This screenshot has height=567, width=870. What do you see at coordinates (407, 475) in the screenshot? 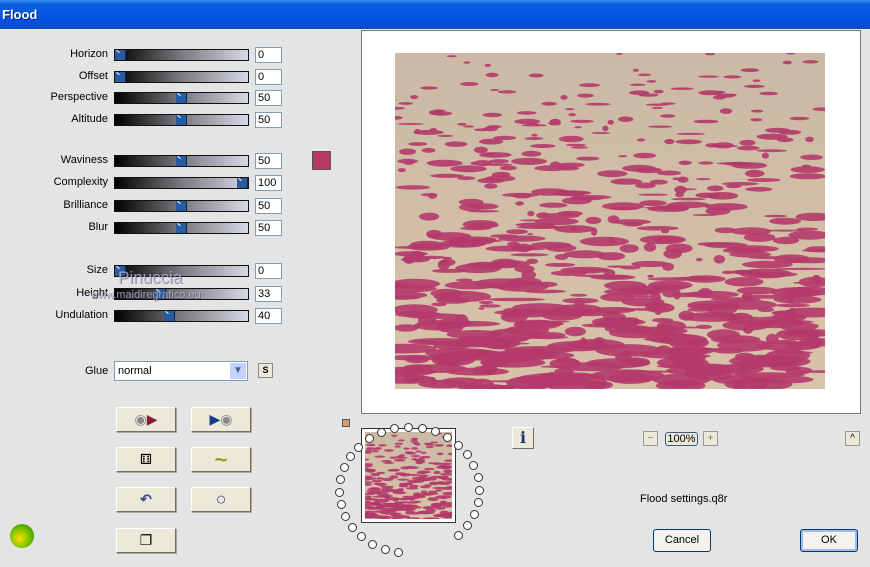
I see `navigator-thumbnail` at bounding box center [407, 475].